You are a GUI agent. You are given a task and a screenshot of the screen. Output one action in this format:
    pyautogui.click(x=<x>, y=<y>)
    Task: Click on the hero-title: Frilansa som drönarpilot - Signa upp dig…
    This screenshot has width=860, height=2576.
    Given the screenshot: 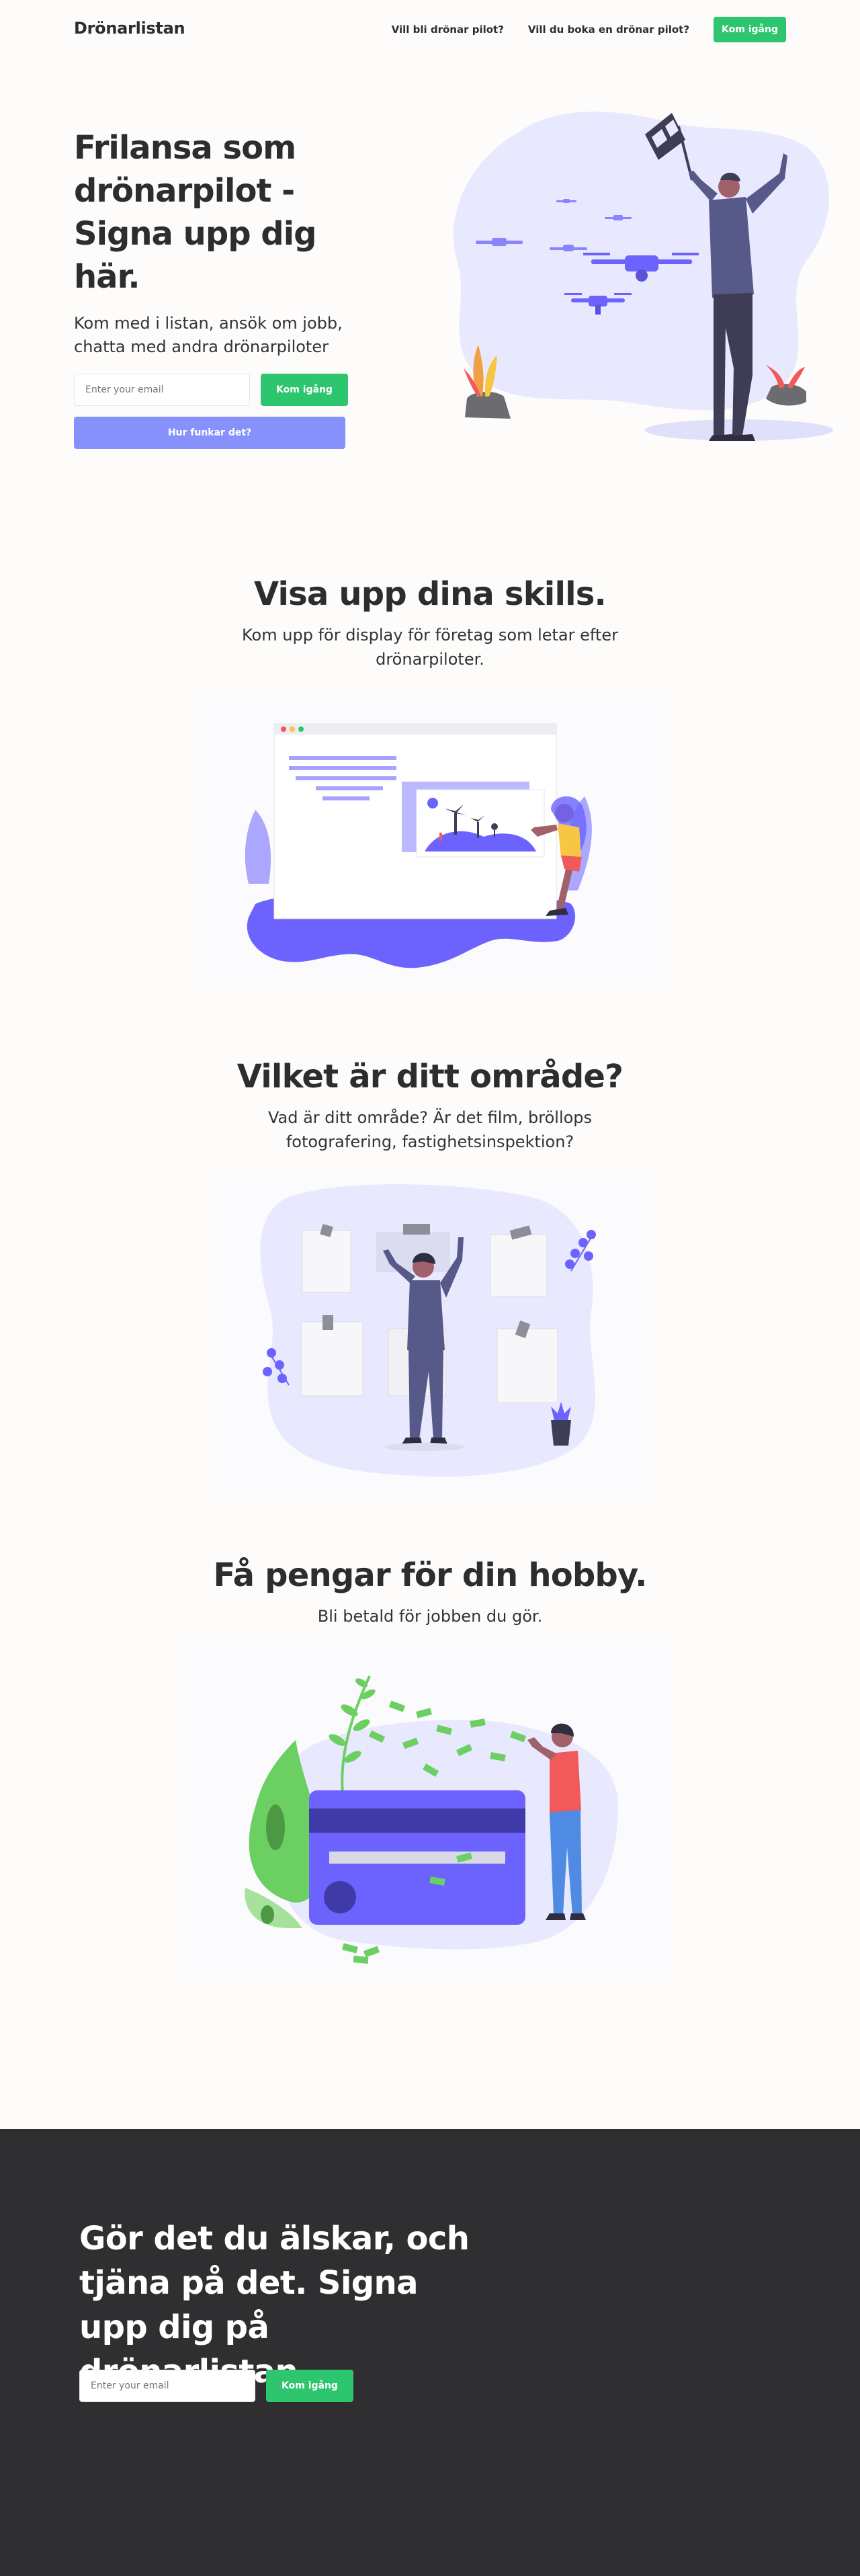 What is the action you would take?
    pyautogui.click(x=195, y=212)
    